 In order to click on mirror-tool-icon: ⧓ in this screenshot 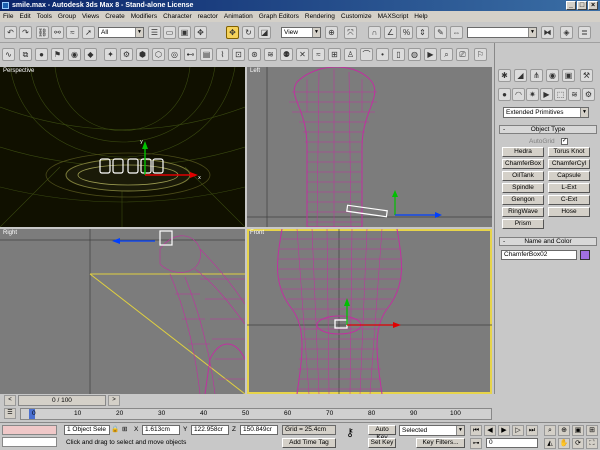, I will do `click(547, 32)`.